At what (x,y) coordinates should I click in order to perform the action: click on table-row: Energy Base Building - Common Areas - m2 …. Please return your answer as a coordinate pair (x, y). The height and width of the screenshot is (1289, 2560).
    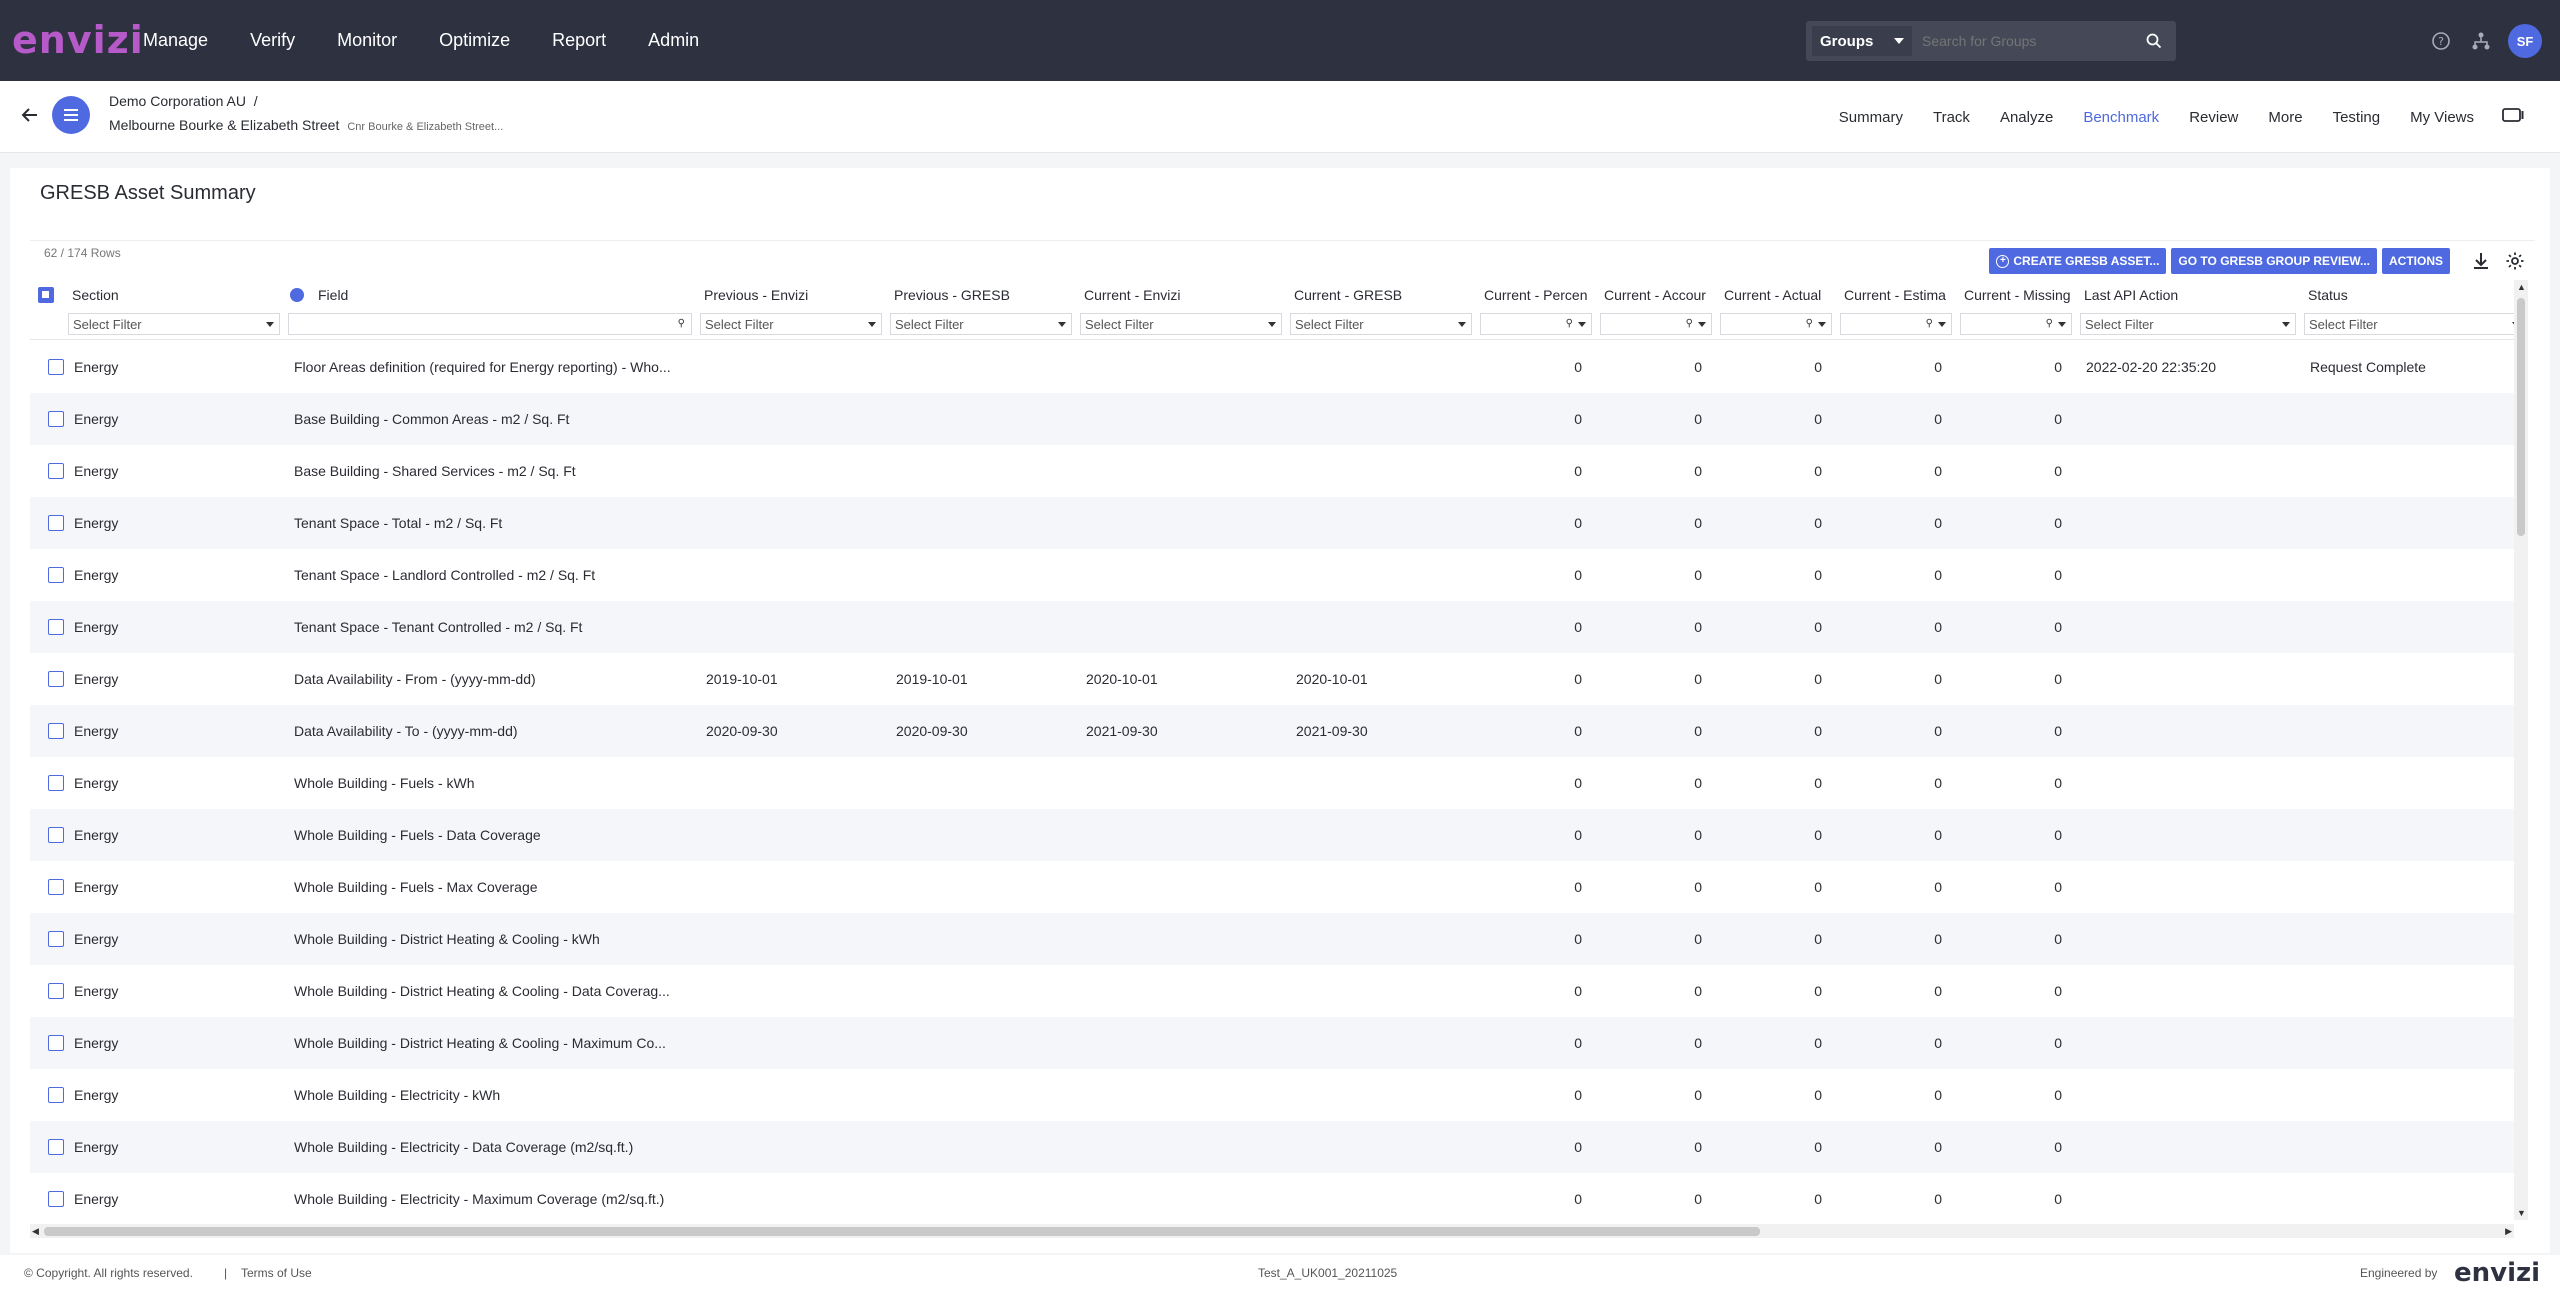
    Looking at the image, I should click on (1278, 419).